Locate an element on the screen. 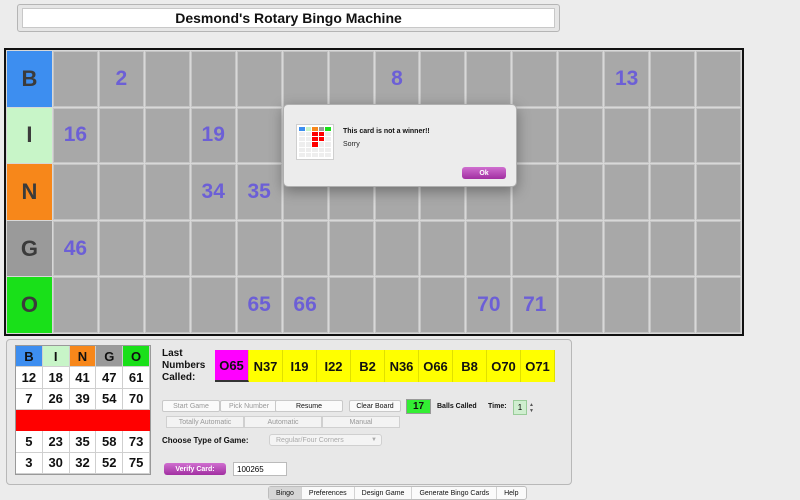  mode-option-0: Totally Automatic is located at coordinates (205, 422).